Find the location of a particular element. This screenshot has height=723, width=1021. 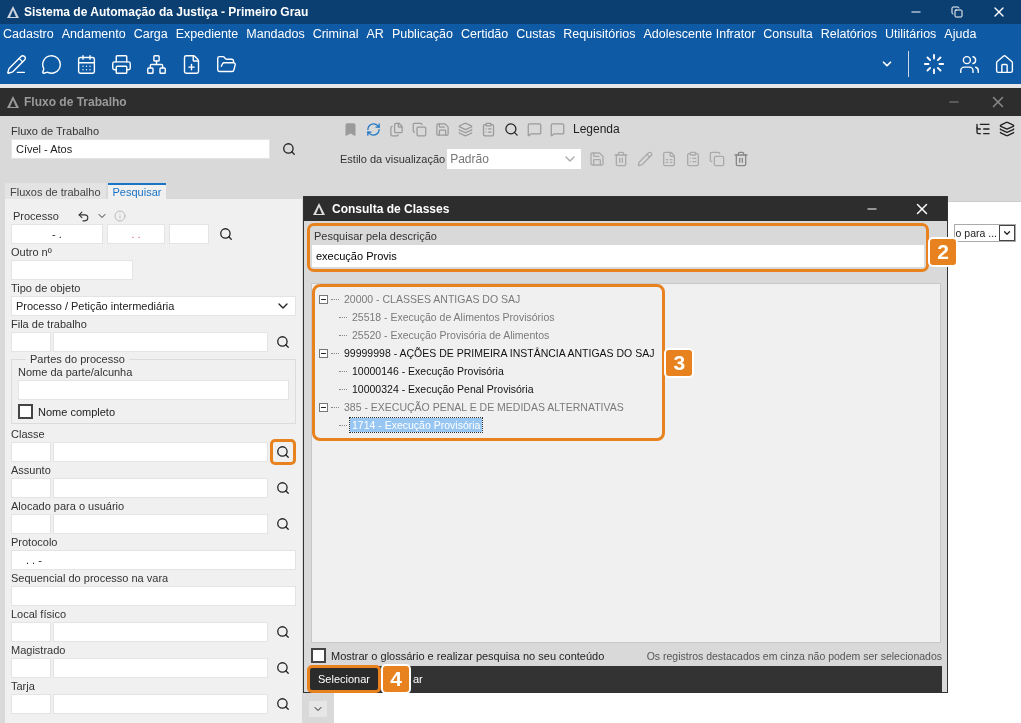

tree-item: 99999998 - AÇÕES DE PRIMEIRA INSTÂNCIA ANTIGAS DO SAJ is located at coordinates (499, 353).